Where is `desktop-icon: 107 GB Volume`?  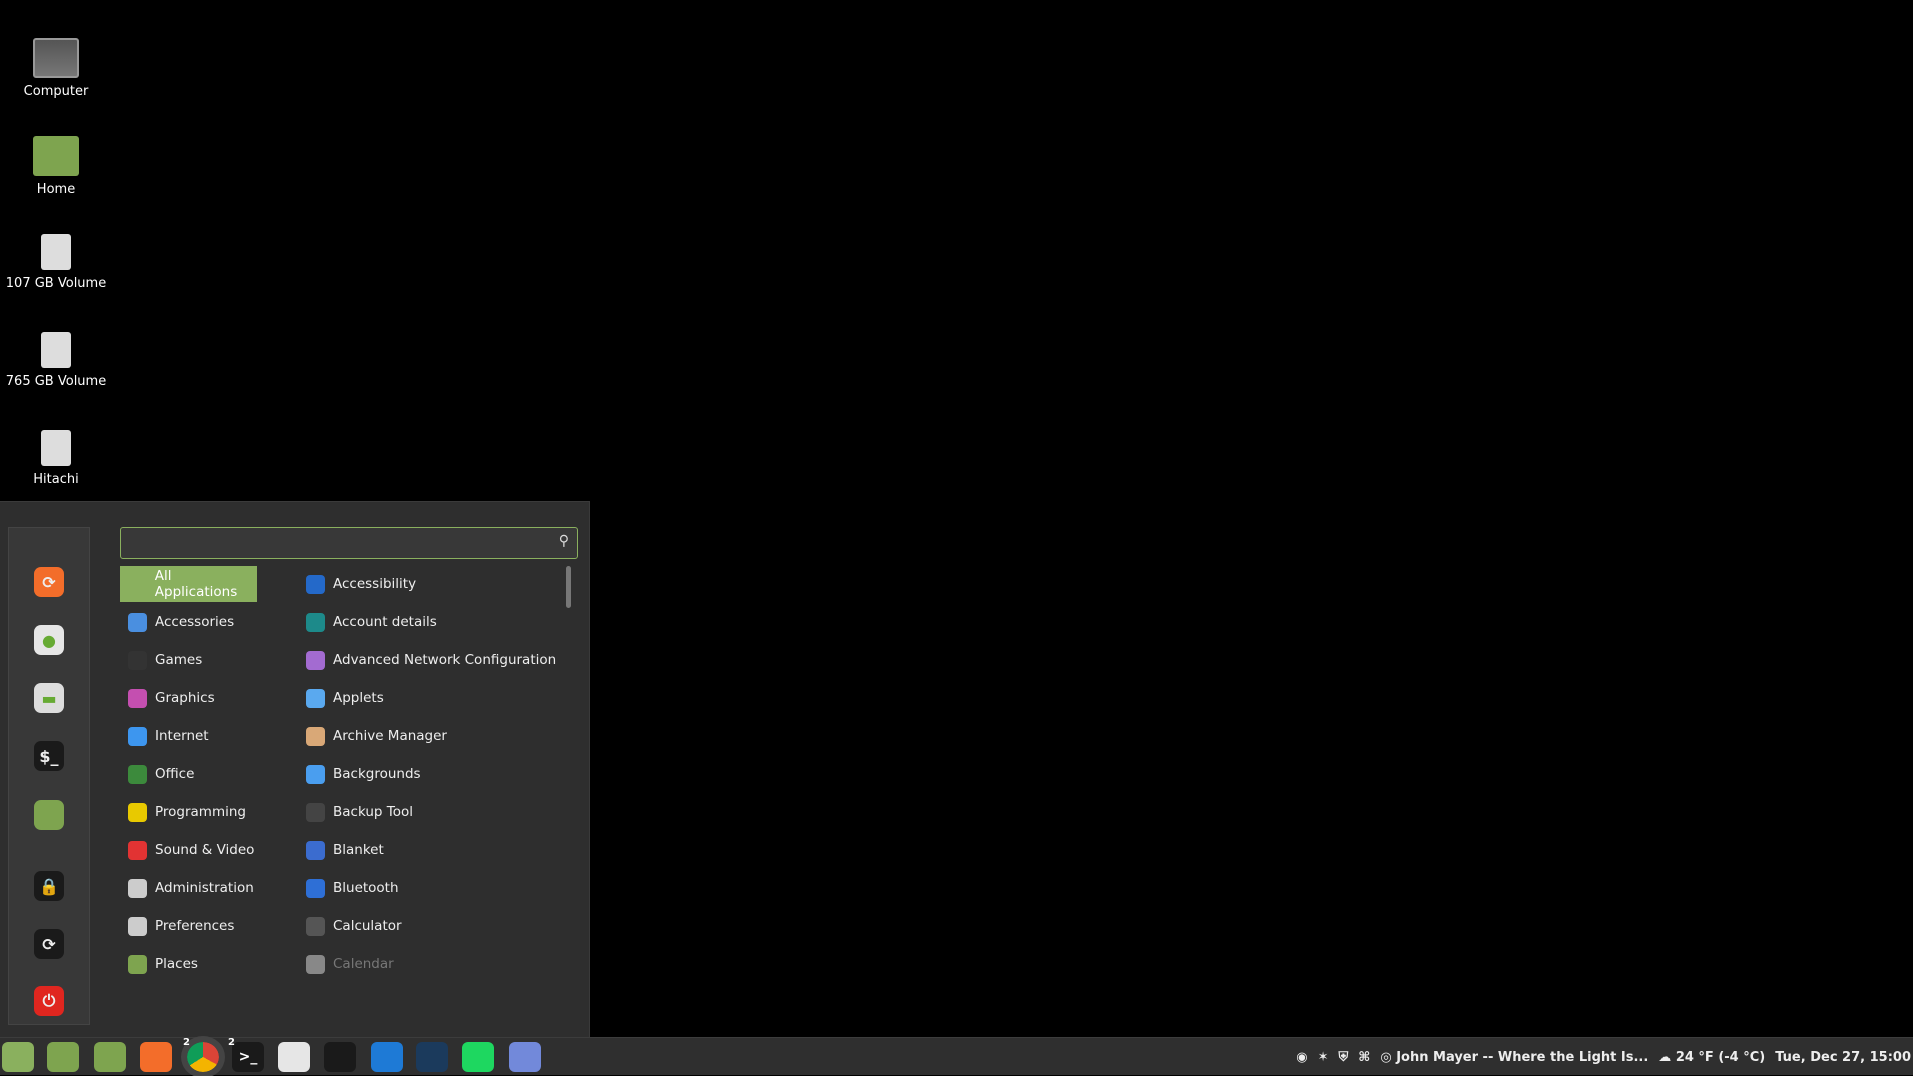
desktop-icon: 107 GB Volume is located at coordinates (56, 262).